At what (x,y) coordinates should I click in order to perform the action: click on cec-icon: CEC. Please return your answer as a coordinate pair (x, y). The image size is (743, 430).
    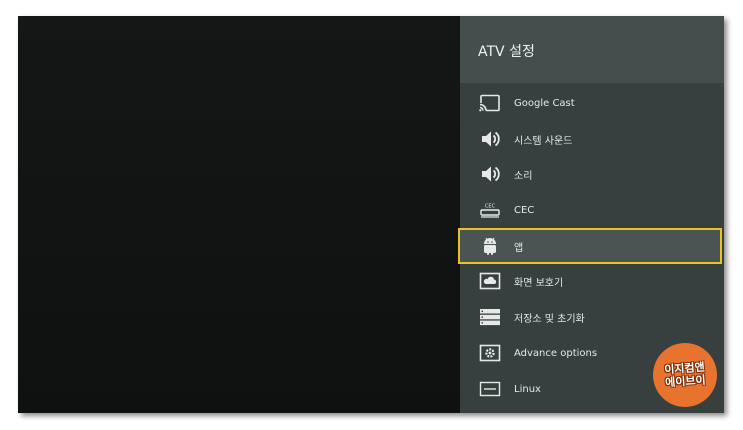
    Looking at the image, I should click on (490, 210).